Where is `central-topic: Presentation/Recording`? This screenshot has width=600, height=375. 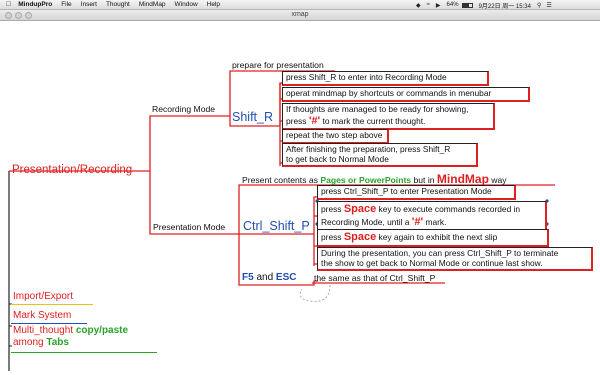 central-topic: Presentation/Recording is located at coordinates (72, 170).